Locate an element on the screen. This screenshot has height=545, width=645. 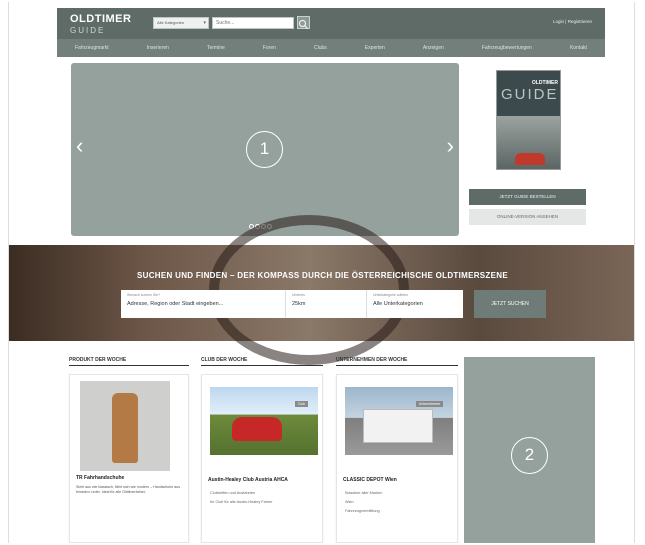
order-guide-button: JETZT GUIDE BESTELLEN is located at coordinates (527, 197).